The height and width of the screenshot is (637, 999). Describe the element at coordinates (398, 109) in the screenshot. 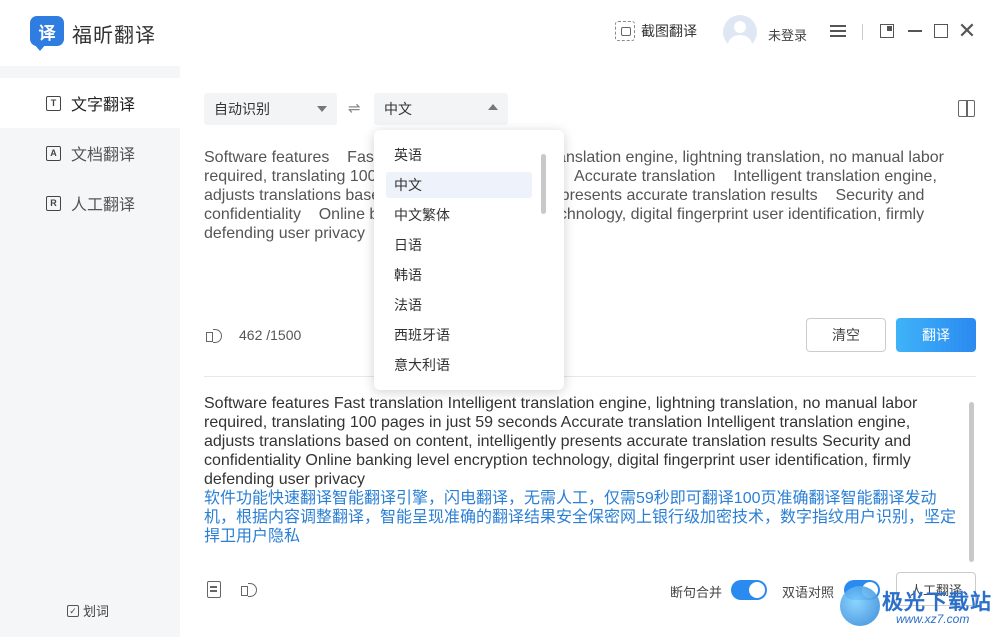

I see `target-language-value: 中文` at that location.